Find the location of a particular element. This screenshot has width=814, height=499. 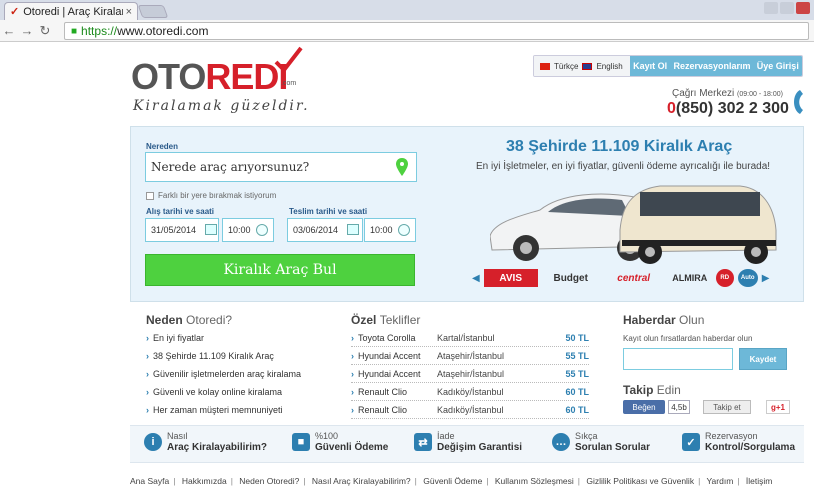

offer-row: Toyota CorollaKartal/İstanbul50 TL is located at coordinates (470, 338).